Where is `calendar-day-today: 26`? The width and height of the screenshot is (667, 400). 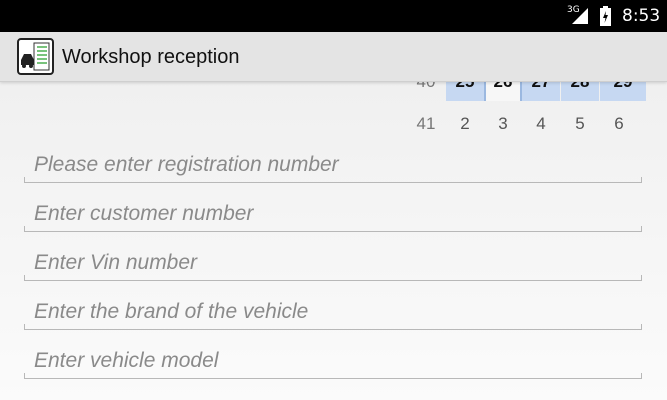
calendar-day-today: 26 is located at coordinates (503, 91).